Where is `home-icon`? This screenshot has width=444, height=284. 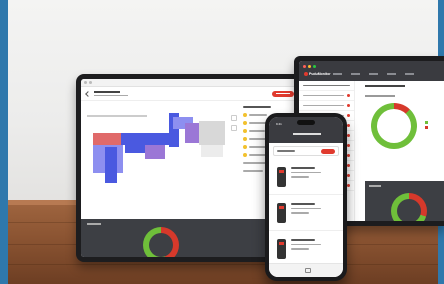
home-icon is located at coordinates (308, 270).